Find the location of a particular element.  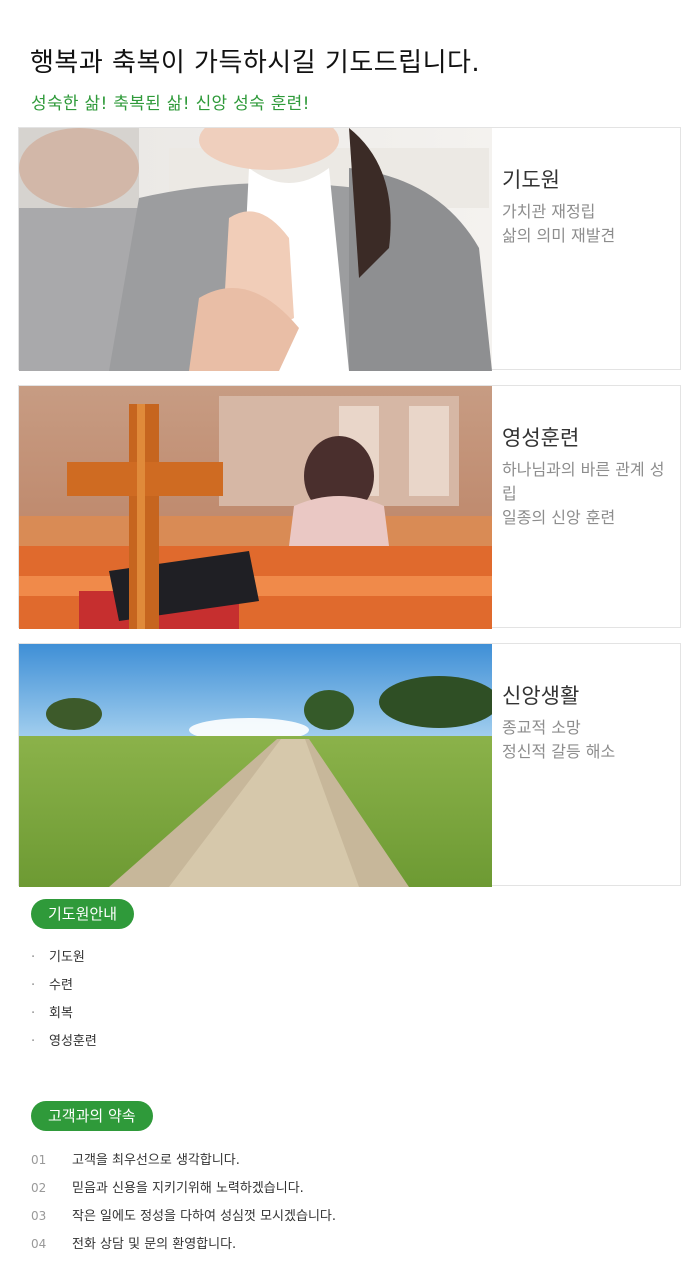

card-line: 정신적 갈등 해소 is located at coordinates (559, 751).